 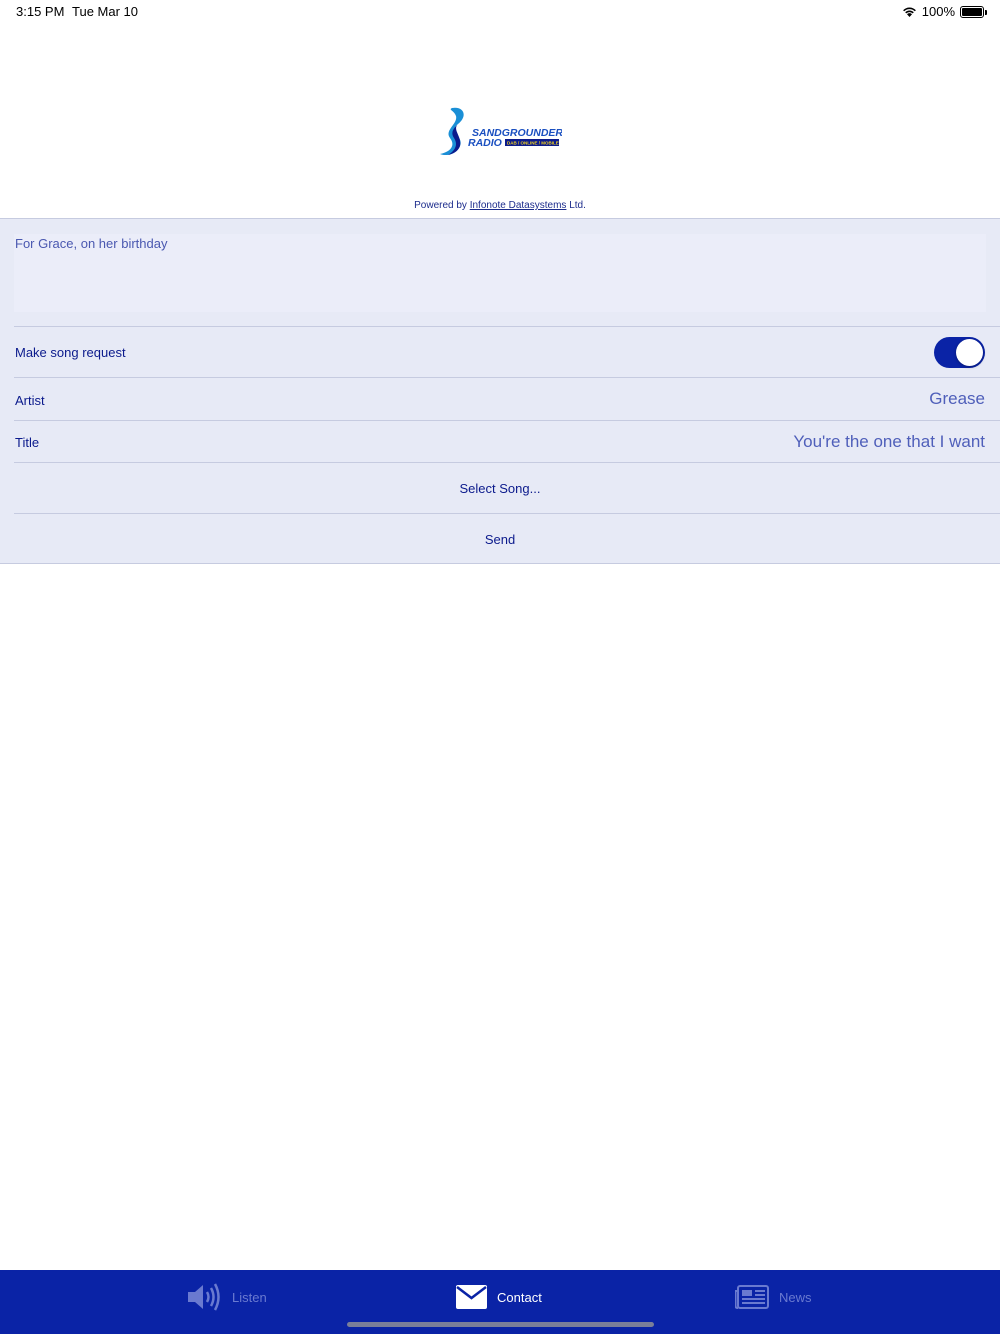 I want to click on home-indicator, so click(x=500, y=1324).